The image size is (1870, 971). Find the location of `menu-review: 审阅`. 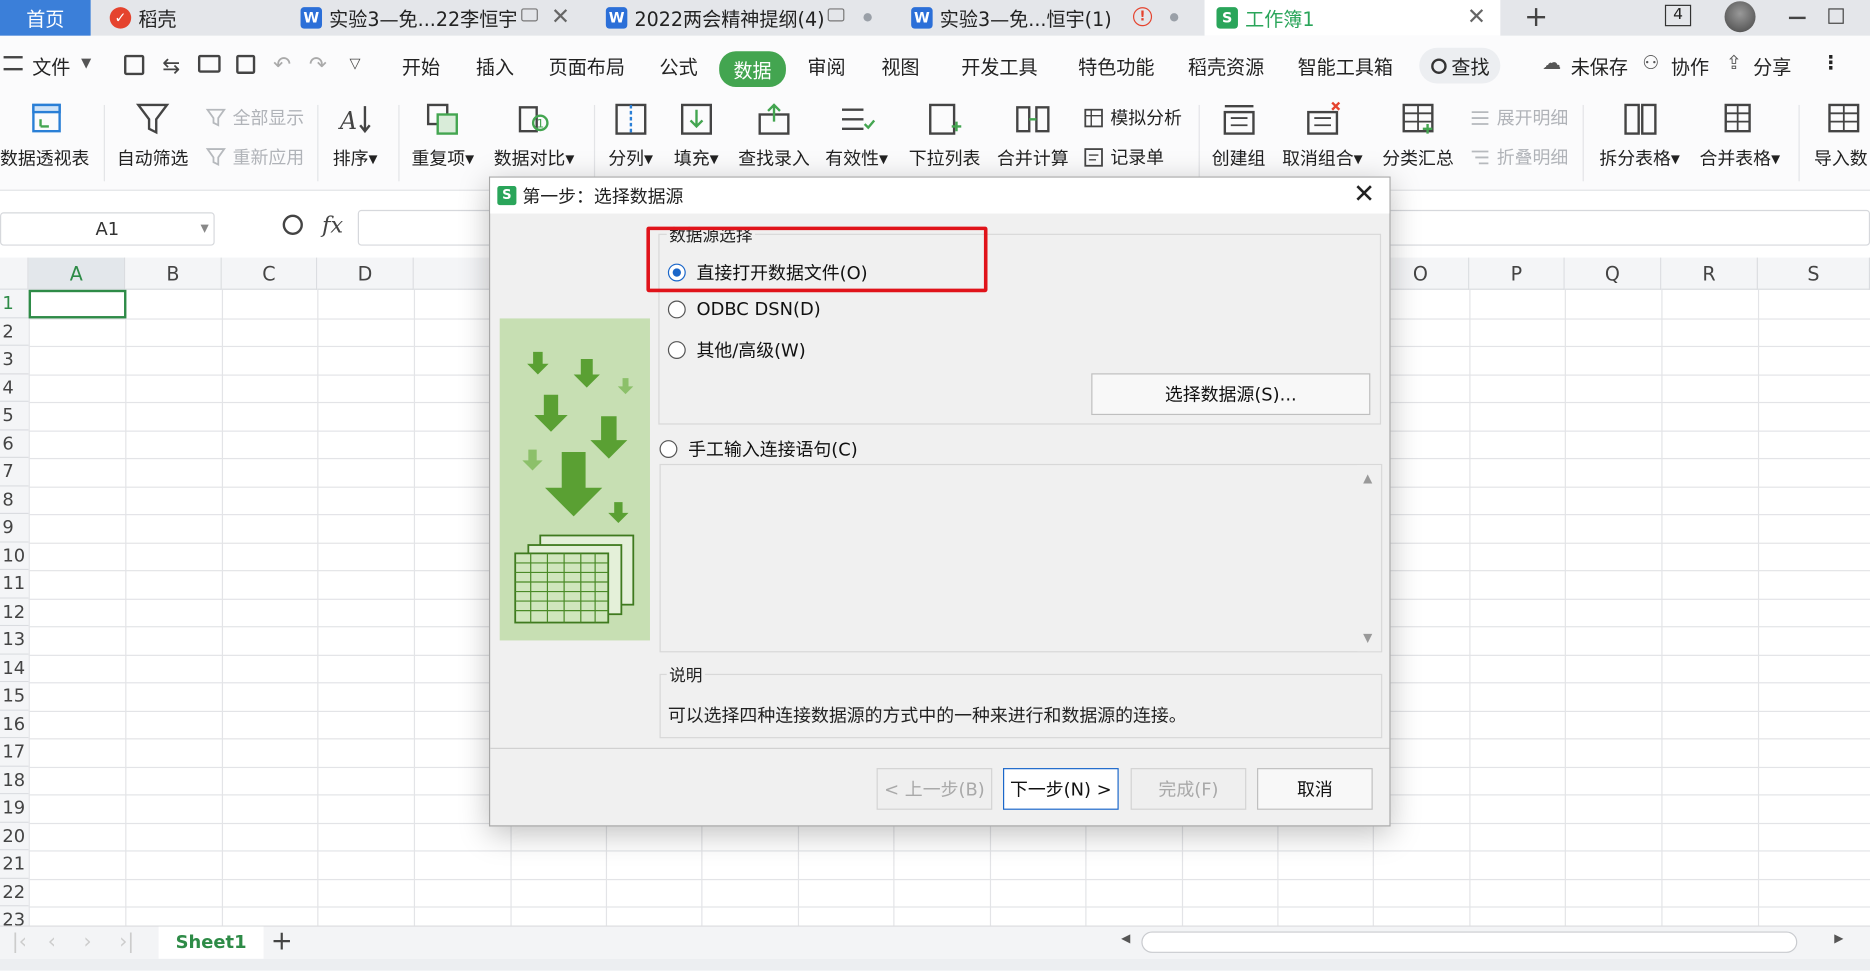

menu-review: 审阅 is located at coordinates (826, 65).